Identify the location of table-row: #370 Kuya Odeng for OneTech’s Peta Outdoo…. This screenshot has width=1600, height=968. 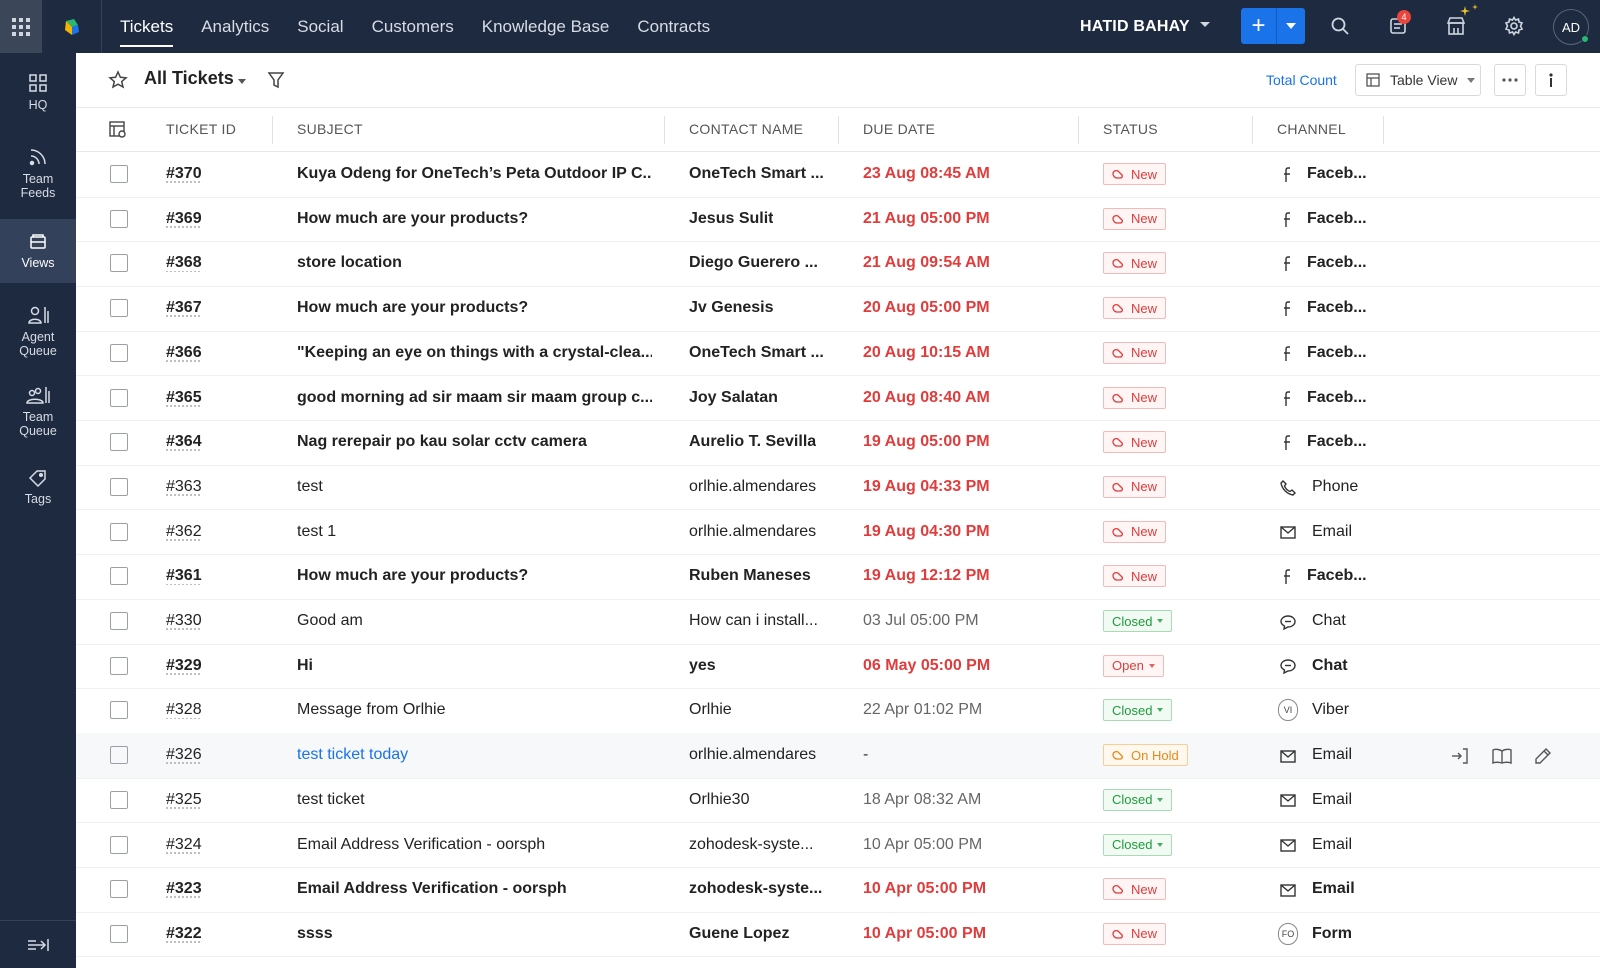
(838, 175).